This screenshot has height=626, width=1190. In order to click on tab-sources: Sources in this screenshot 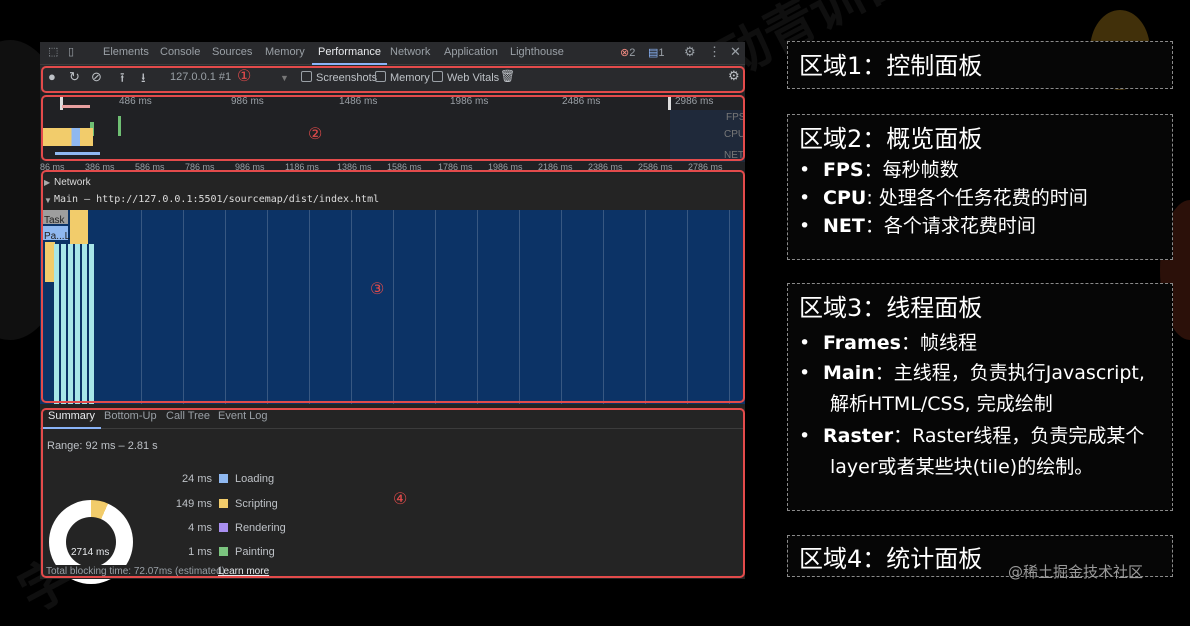, I will do `click(232, 52)`.